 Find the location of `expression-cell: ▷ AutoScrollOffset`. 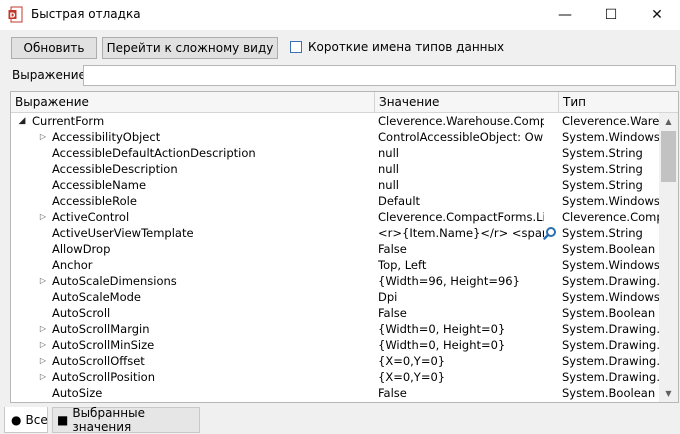

expression-cell: ▷ AutoScrollOffset is located at coordinates (193, 361).